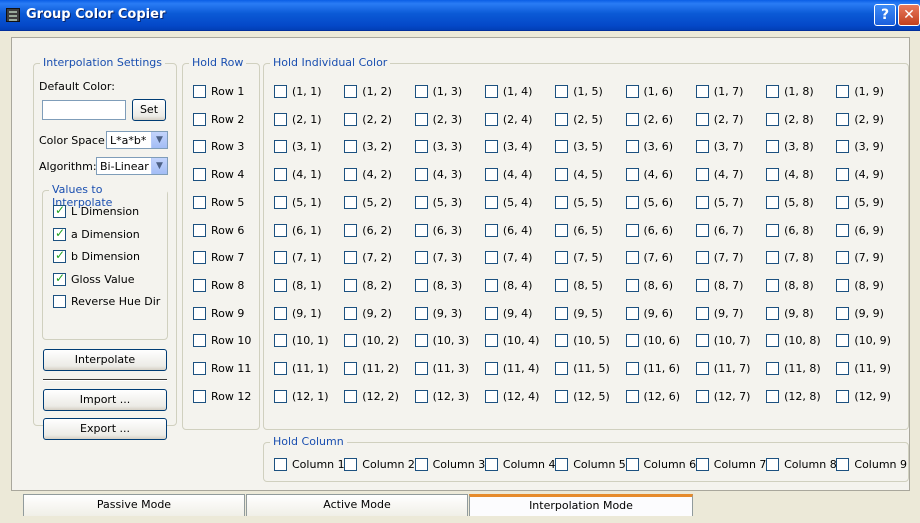 The height and width of the screenshot is (523, 920). Describe the element at coordinates (357, 505) in the screenshot. I see `tab-active-mode: Active Mode` at that location.